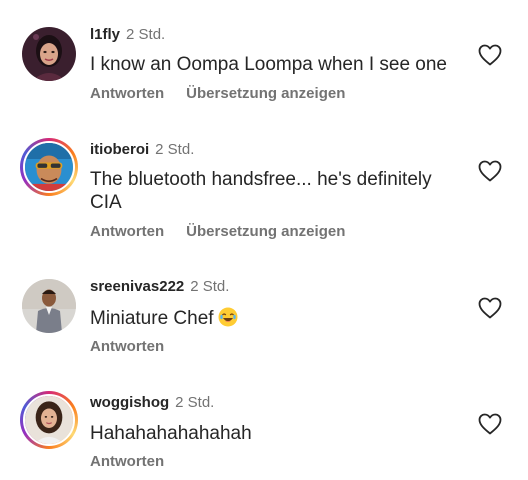  What do you see at coordinates (129, 402) in the screenshot?
I see `username: woggishog` at bounding box center [129, 402].